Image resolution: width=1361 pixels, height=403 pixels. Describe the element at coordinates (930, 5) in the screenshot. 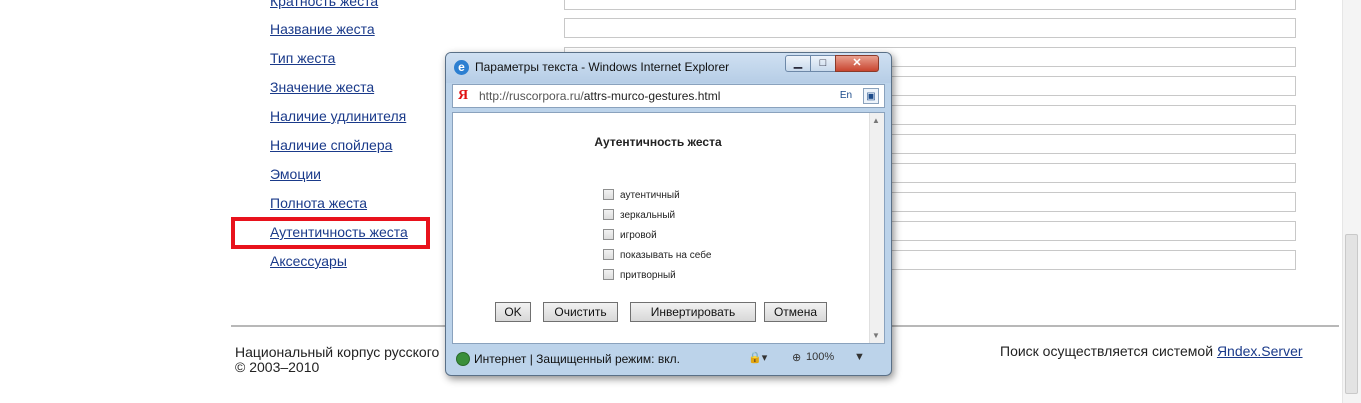

I see `kratnost-field` at that location.